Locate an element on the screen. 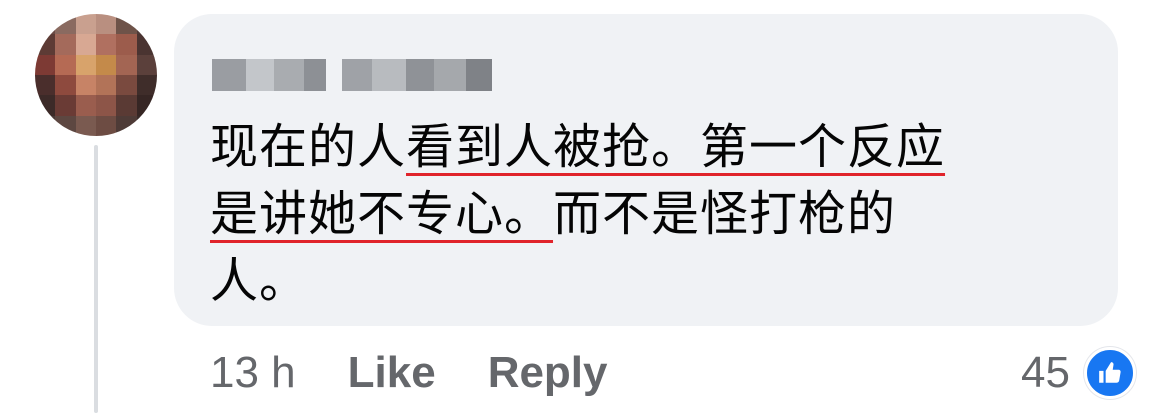  comment-text-segment: 人。 is located at coordinates (259, 281).